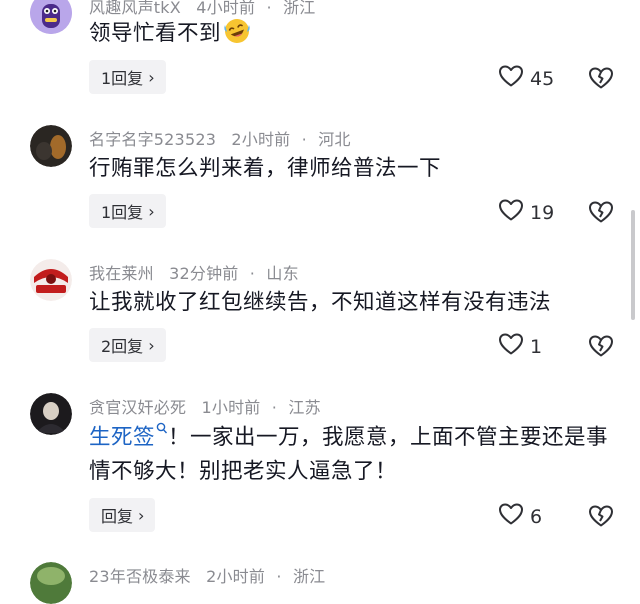  I want to click on username: 名字名字523523, so click(152, 139).